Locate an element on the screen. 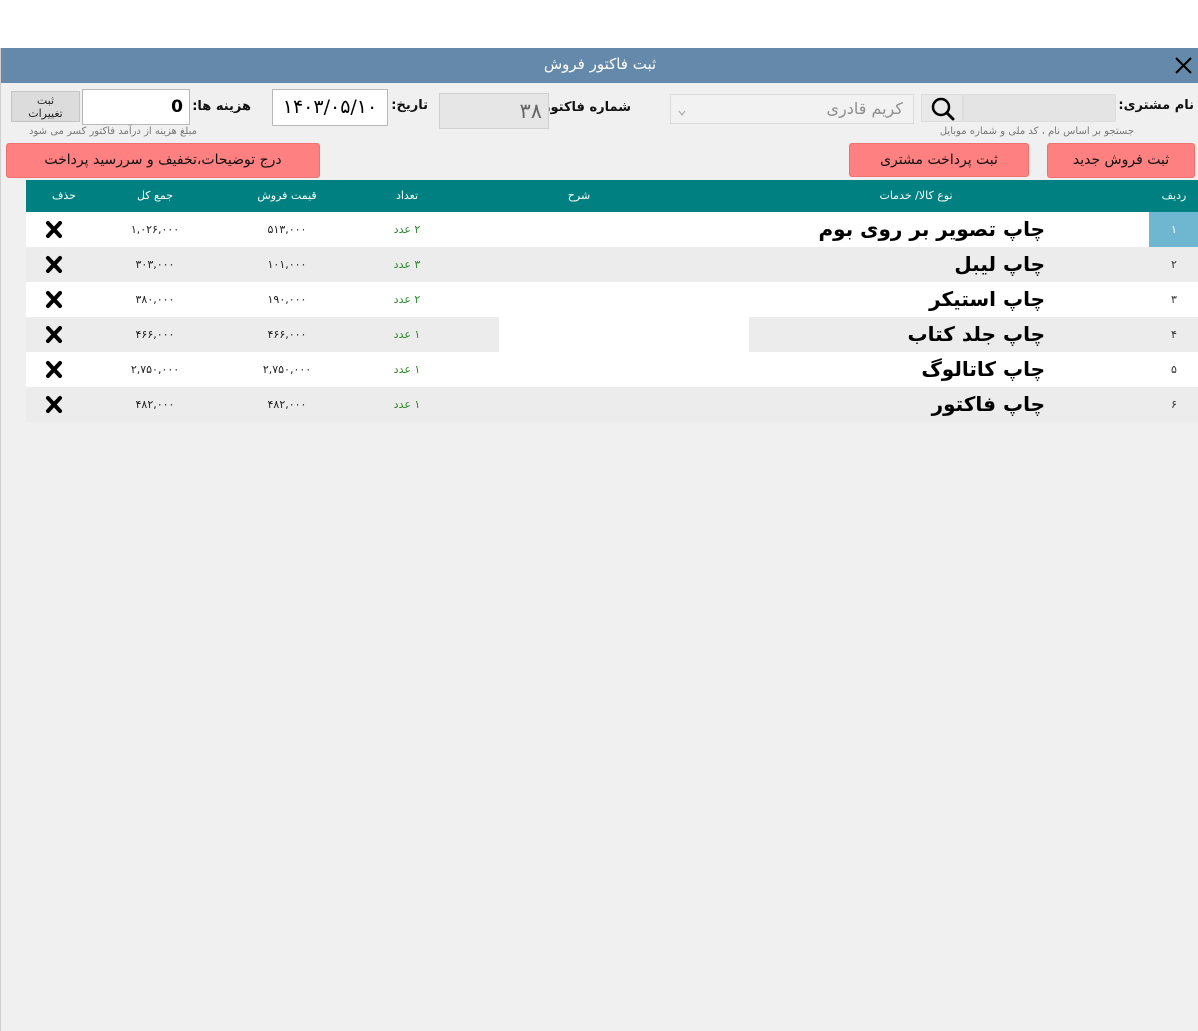  row-item-name: چاپ لیبل is located at coordinates (999, 264).